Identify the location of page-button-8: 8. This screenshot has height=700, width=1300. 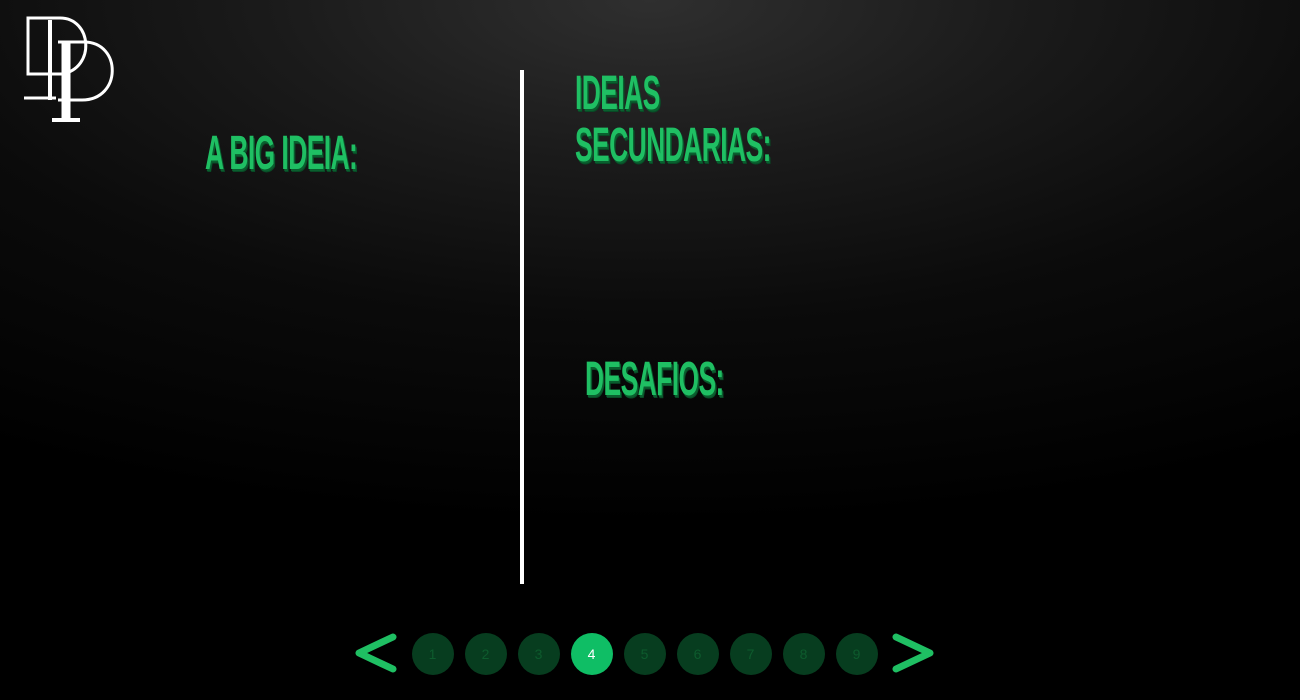
(803, 654).